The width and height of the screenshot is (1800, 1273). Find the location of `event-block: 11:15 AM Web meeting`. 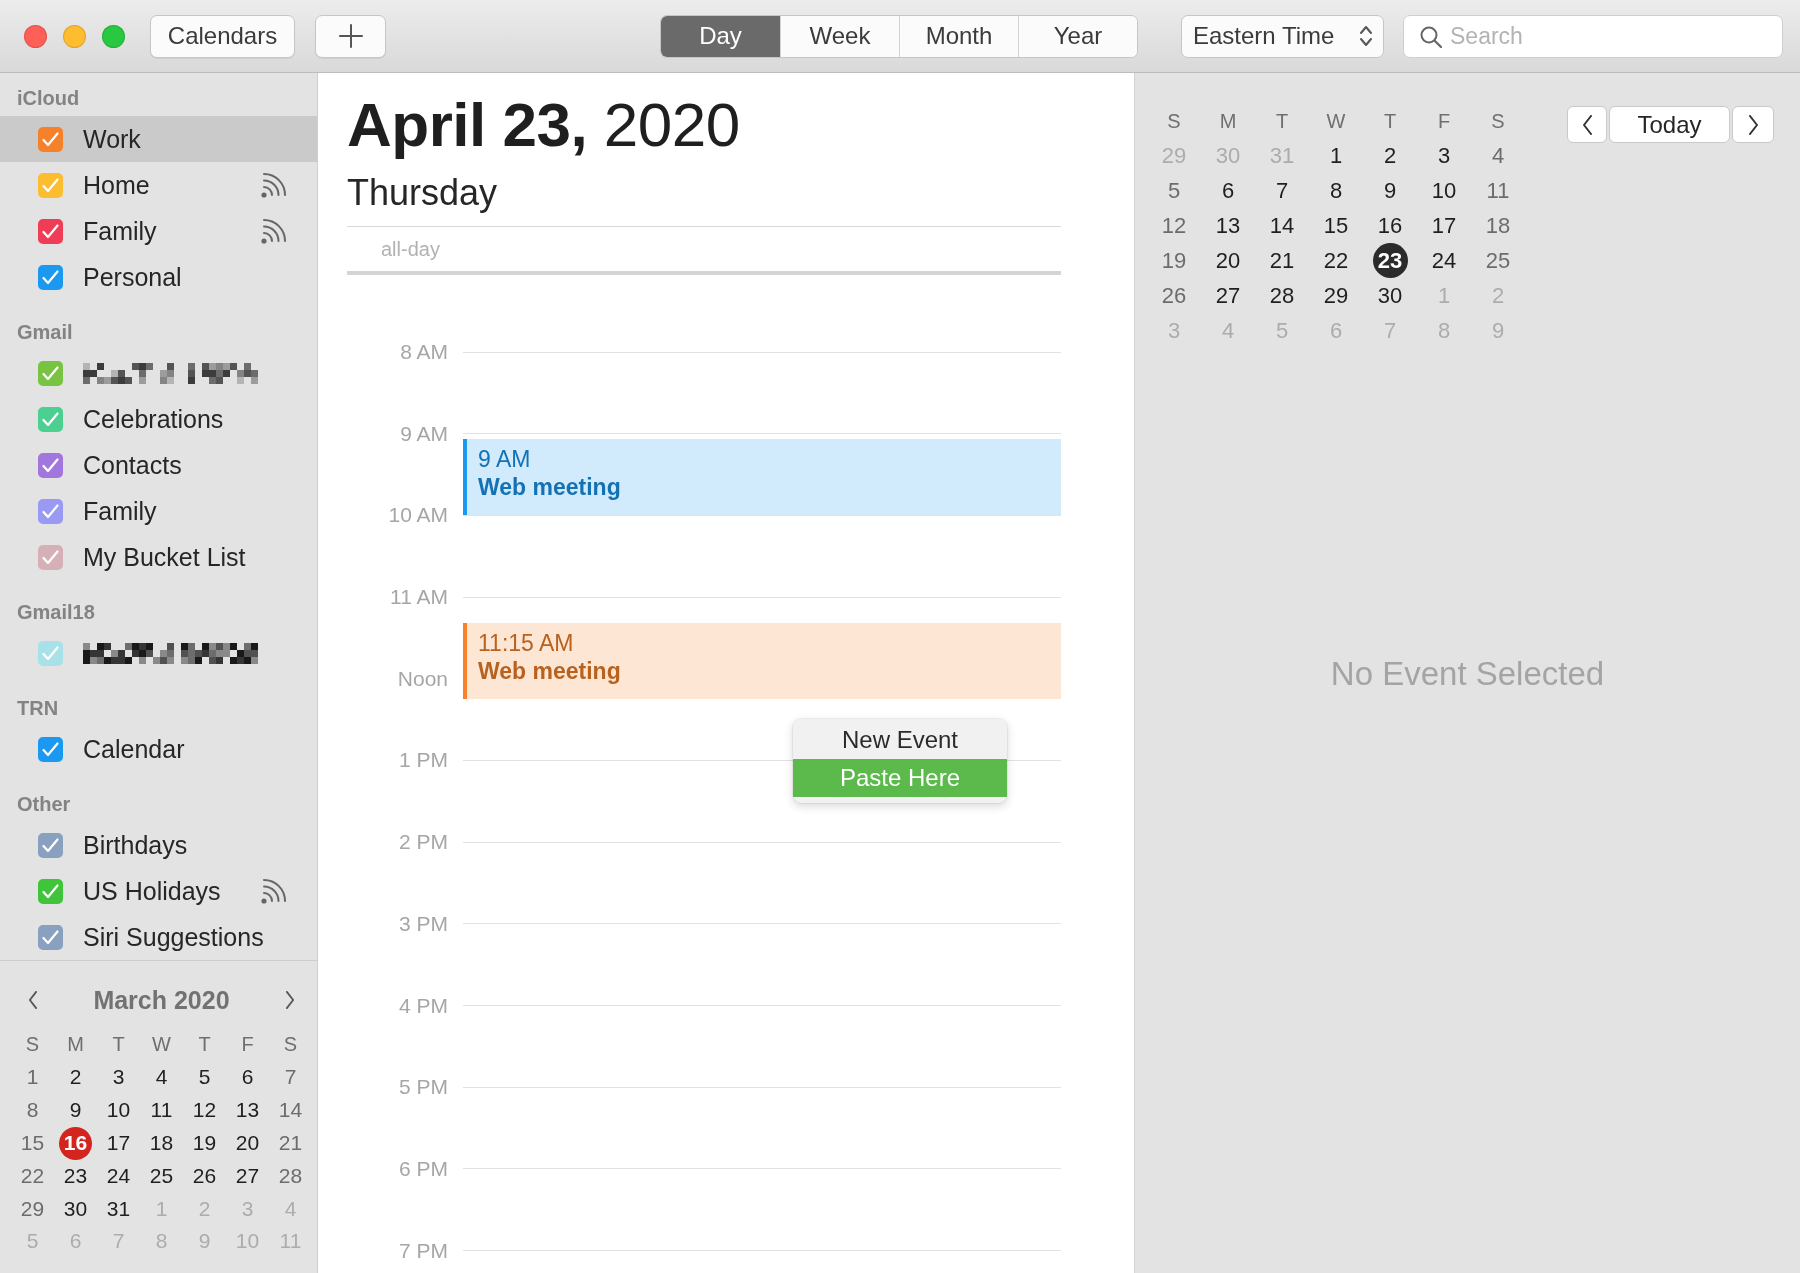

event-block: 11:15 AM Web meeting is located at coordinates (762, 661).